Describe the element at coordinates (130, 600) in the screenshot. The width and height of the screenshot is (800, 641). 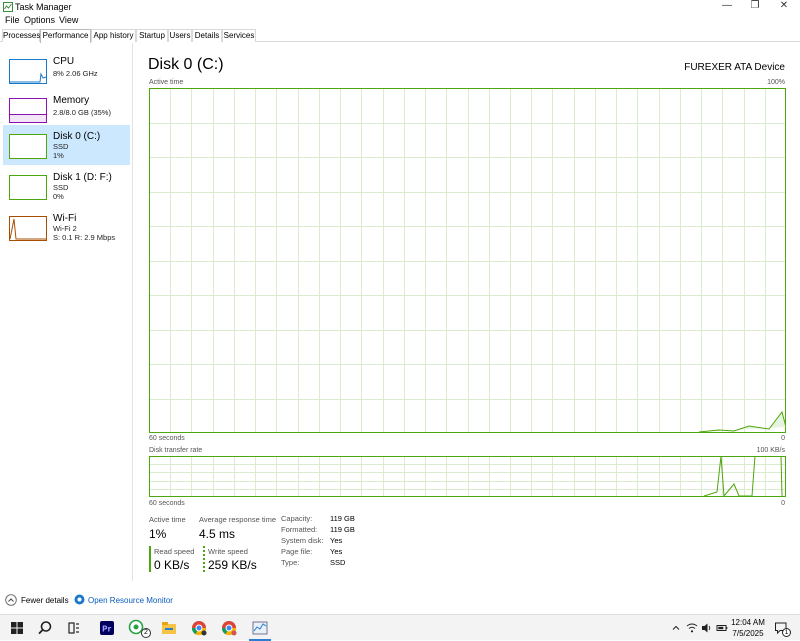
I see `open-resource-monitor-link: Open Resource Monitor` at that location.